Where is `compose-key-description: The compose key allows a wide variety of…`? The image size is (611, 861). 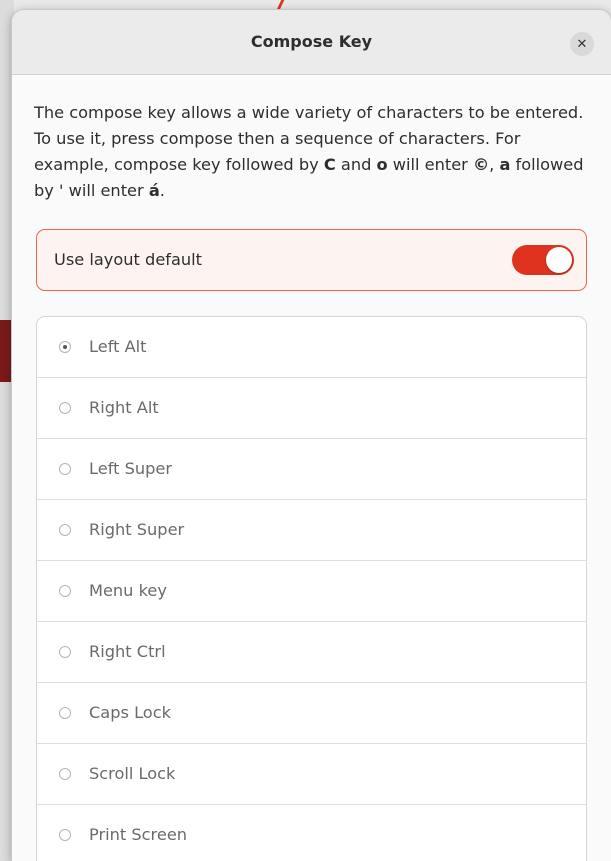
compose-key-description: The compose key allows a wide variety of… is located at coordinates (314, 152).